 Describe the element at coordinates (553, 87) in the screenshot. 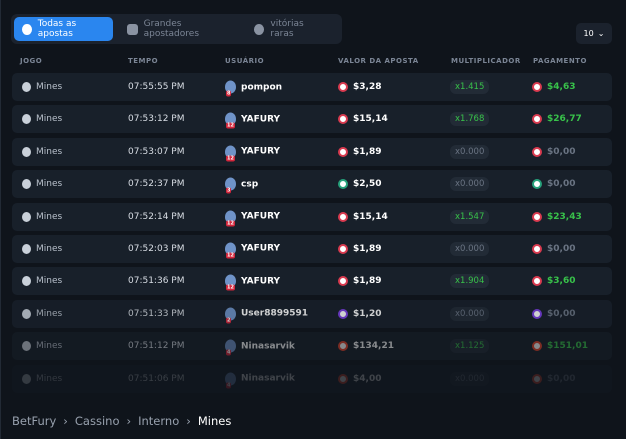

I see `payout-cell: $4,63` at that location.